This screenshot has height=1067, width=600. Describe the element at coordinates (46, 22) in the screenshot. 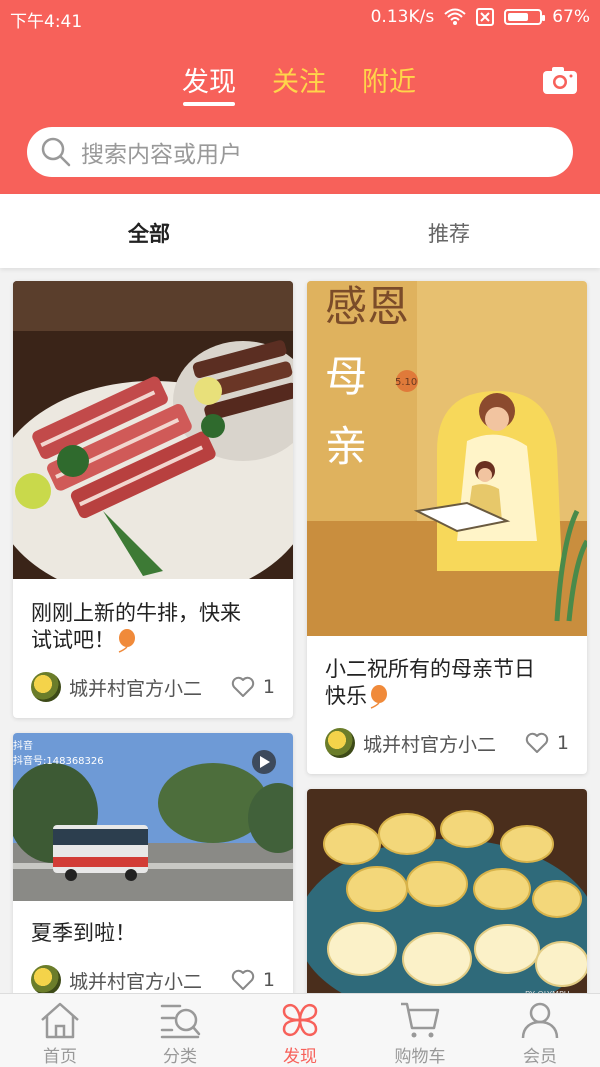

I see `status-time: 下午4:41` at that location.